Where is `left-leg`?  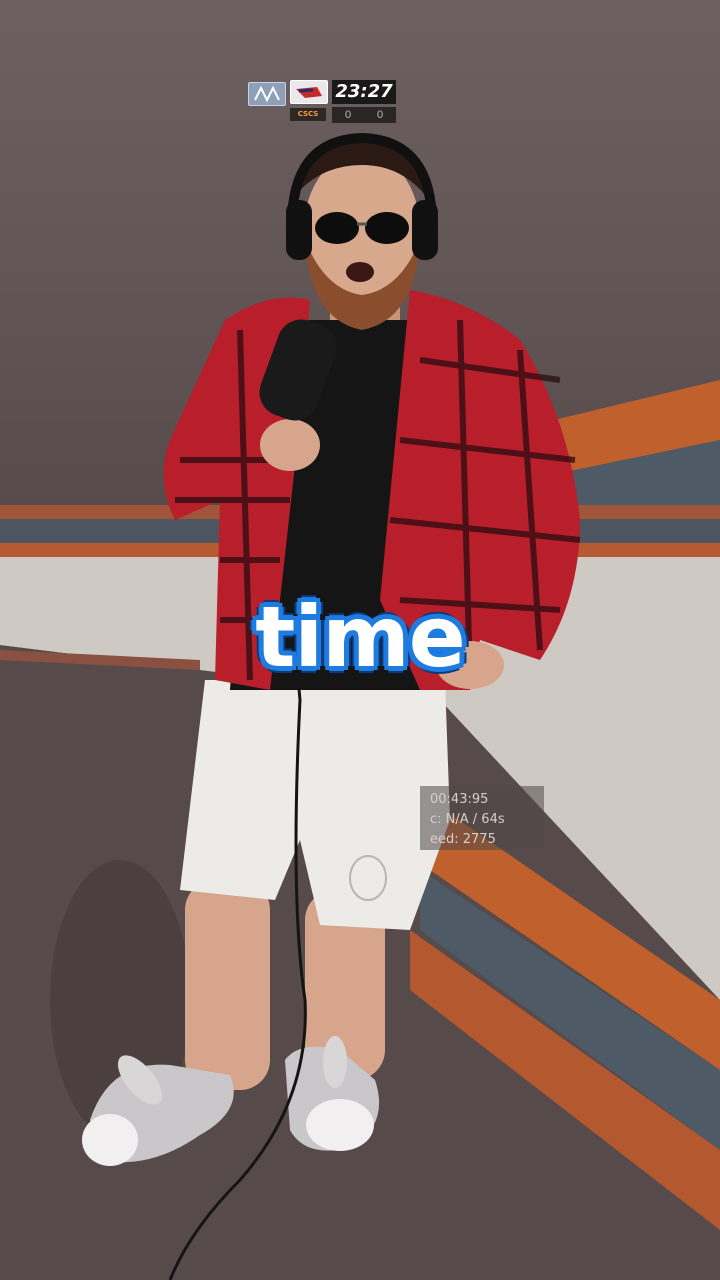
left-leg is located at coordinates (227, 985).